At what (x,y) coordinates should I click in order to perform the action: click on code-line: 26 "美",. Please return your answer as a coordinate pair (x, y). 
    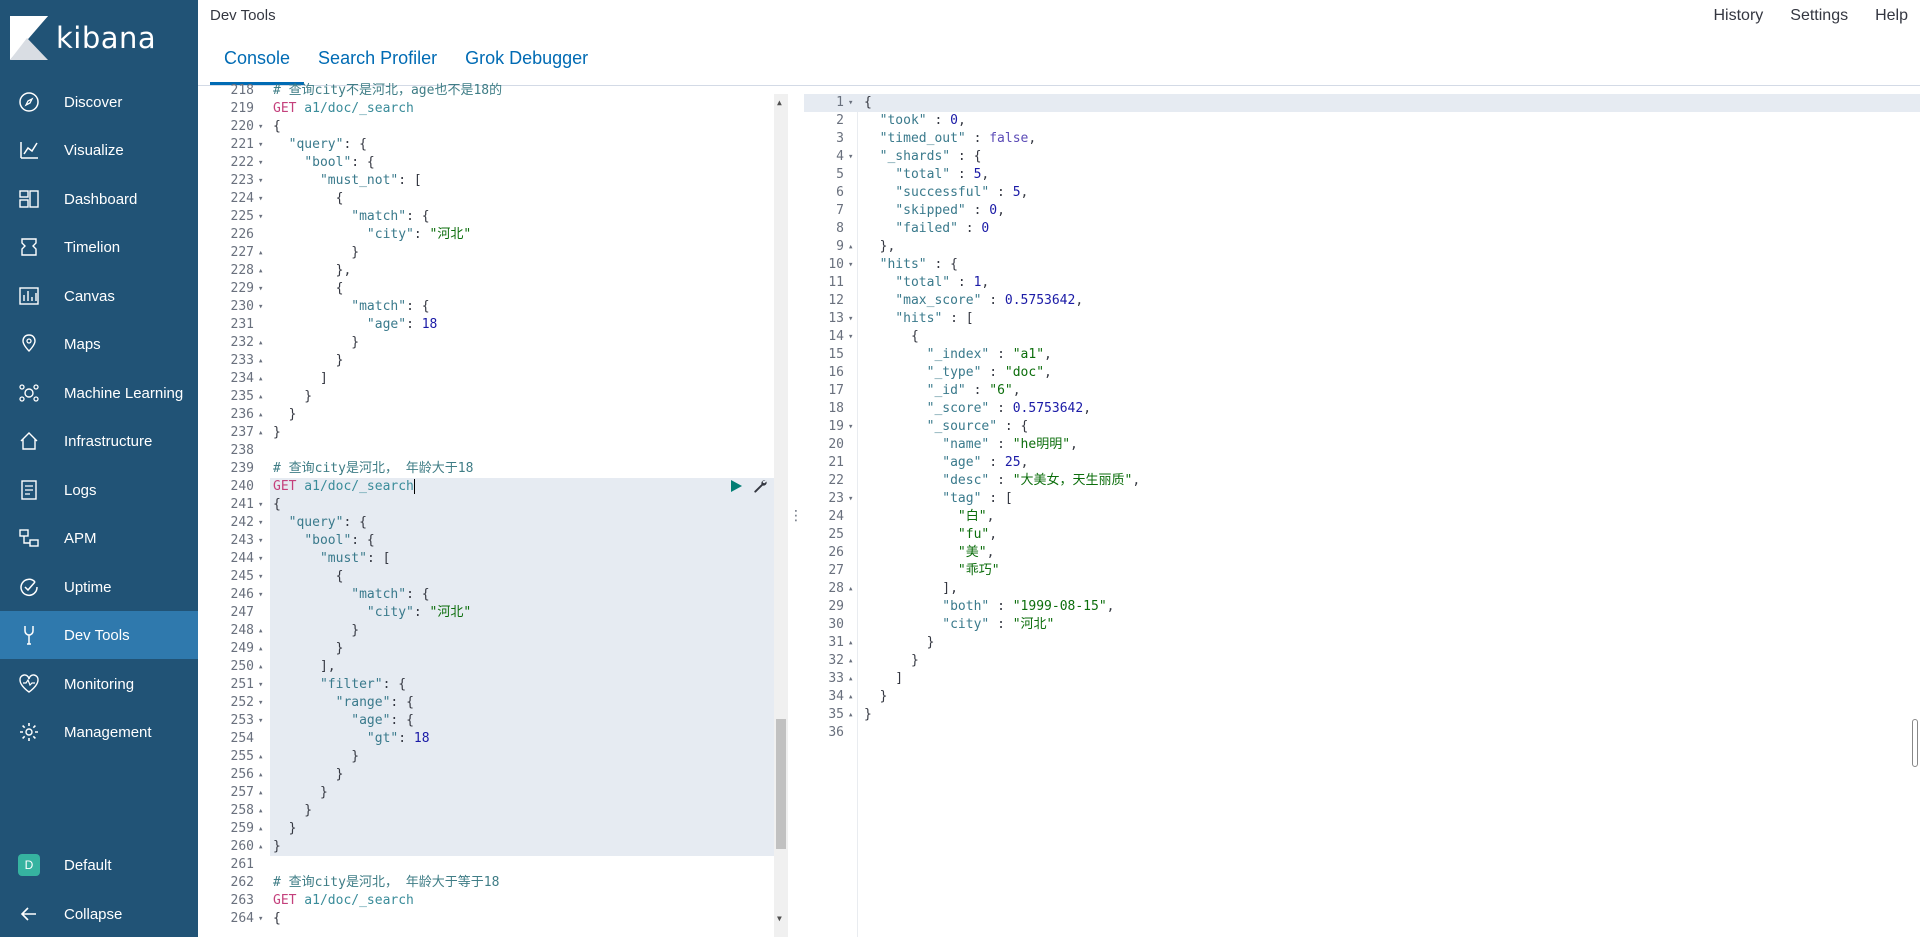
    Looking at the image, I should click on (1362, 553).